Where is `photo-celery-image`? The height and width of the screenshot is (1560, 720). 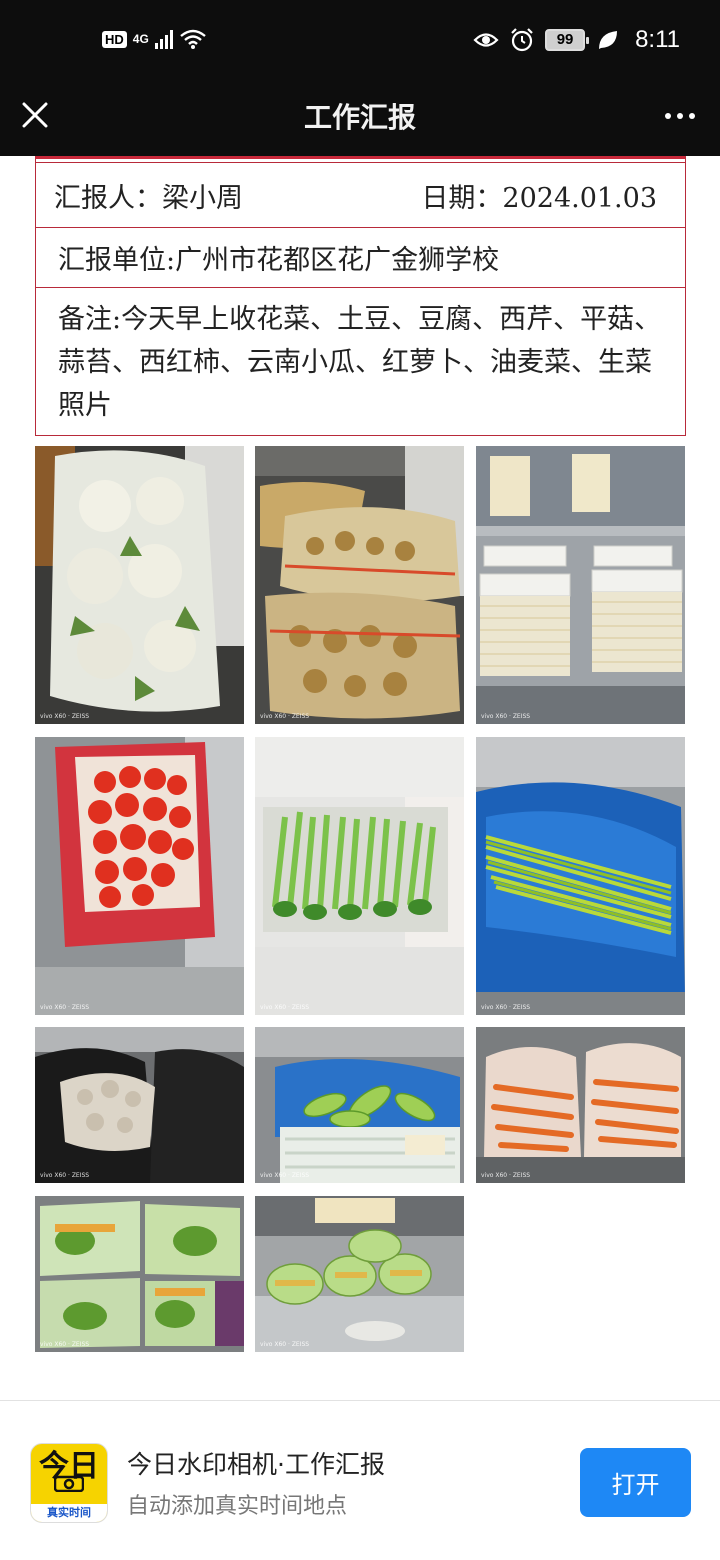
photo-celery-image is located at coordinates (359, 876).